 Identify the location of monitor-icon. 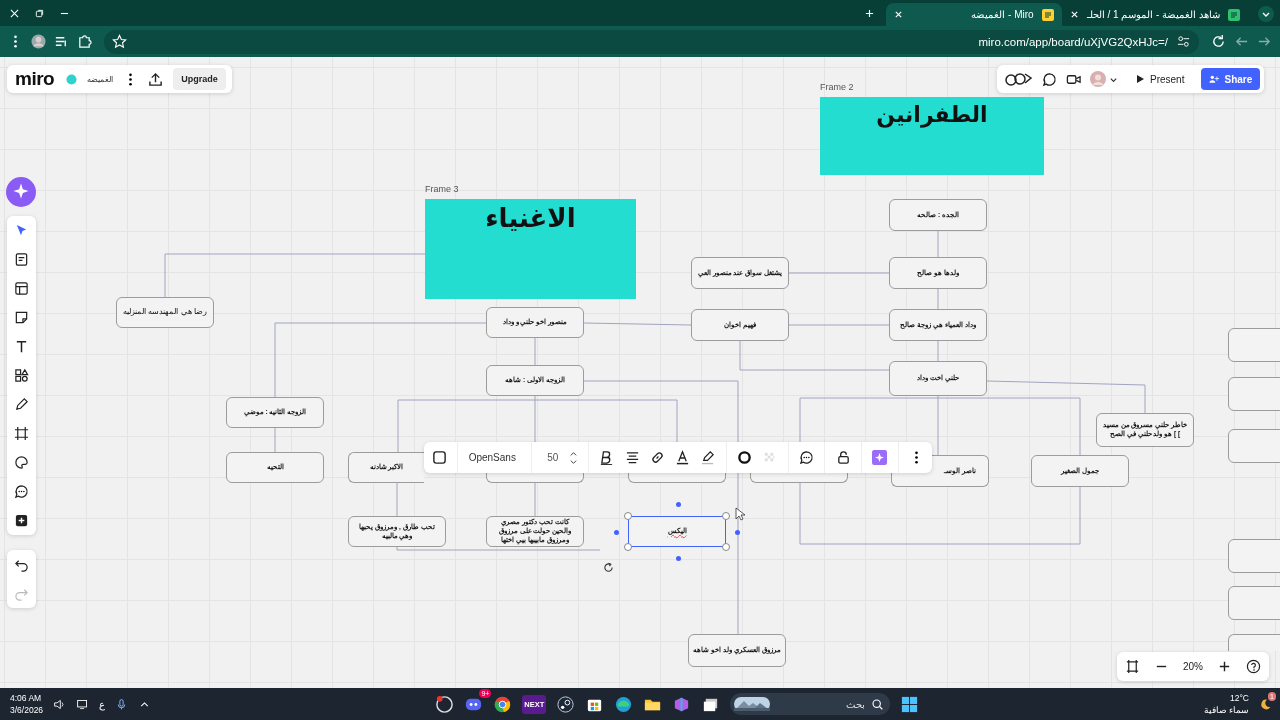
(83, 704).